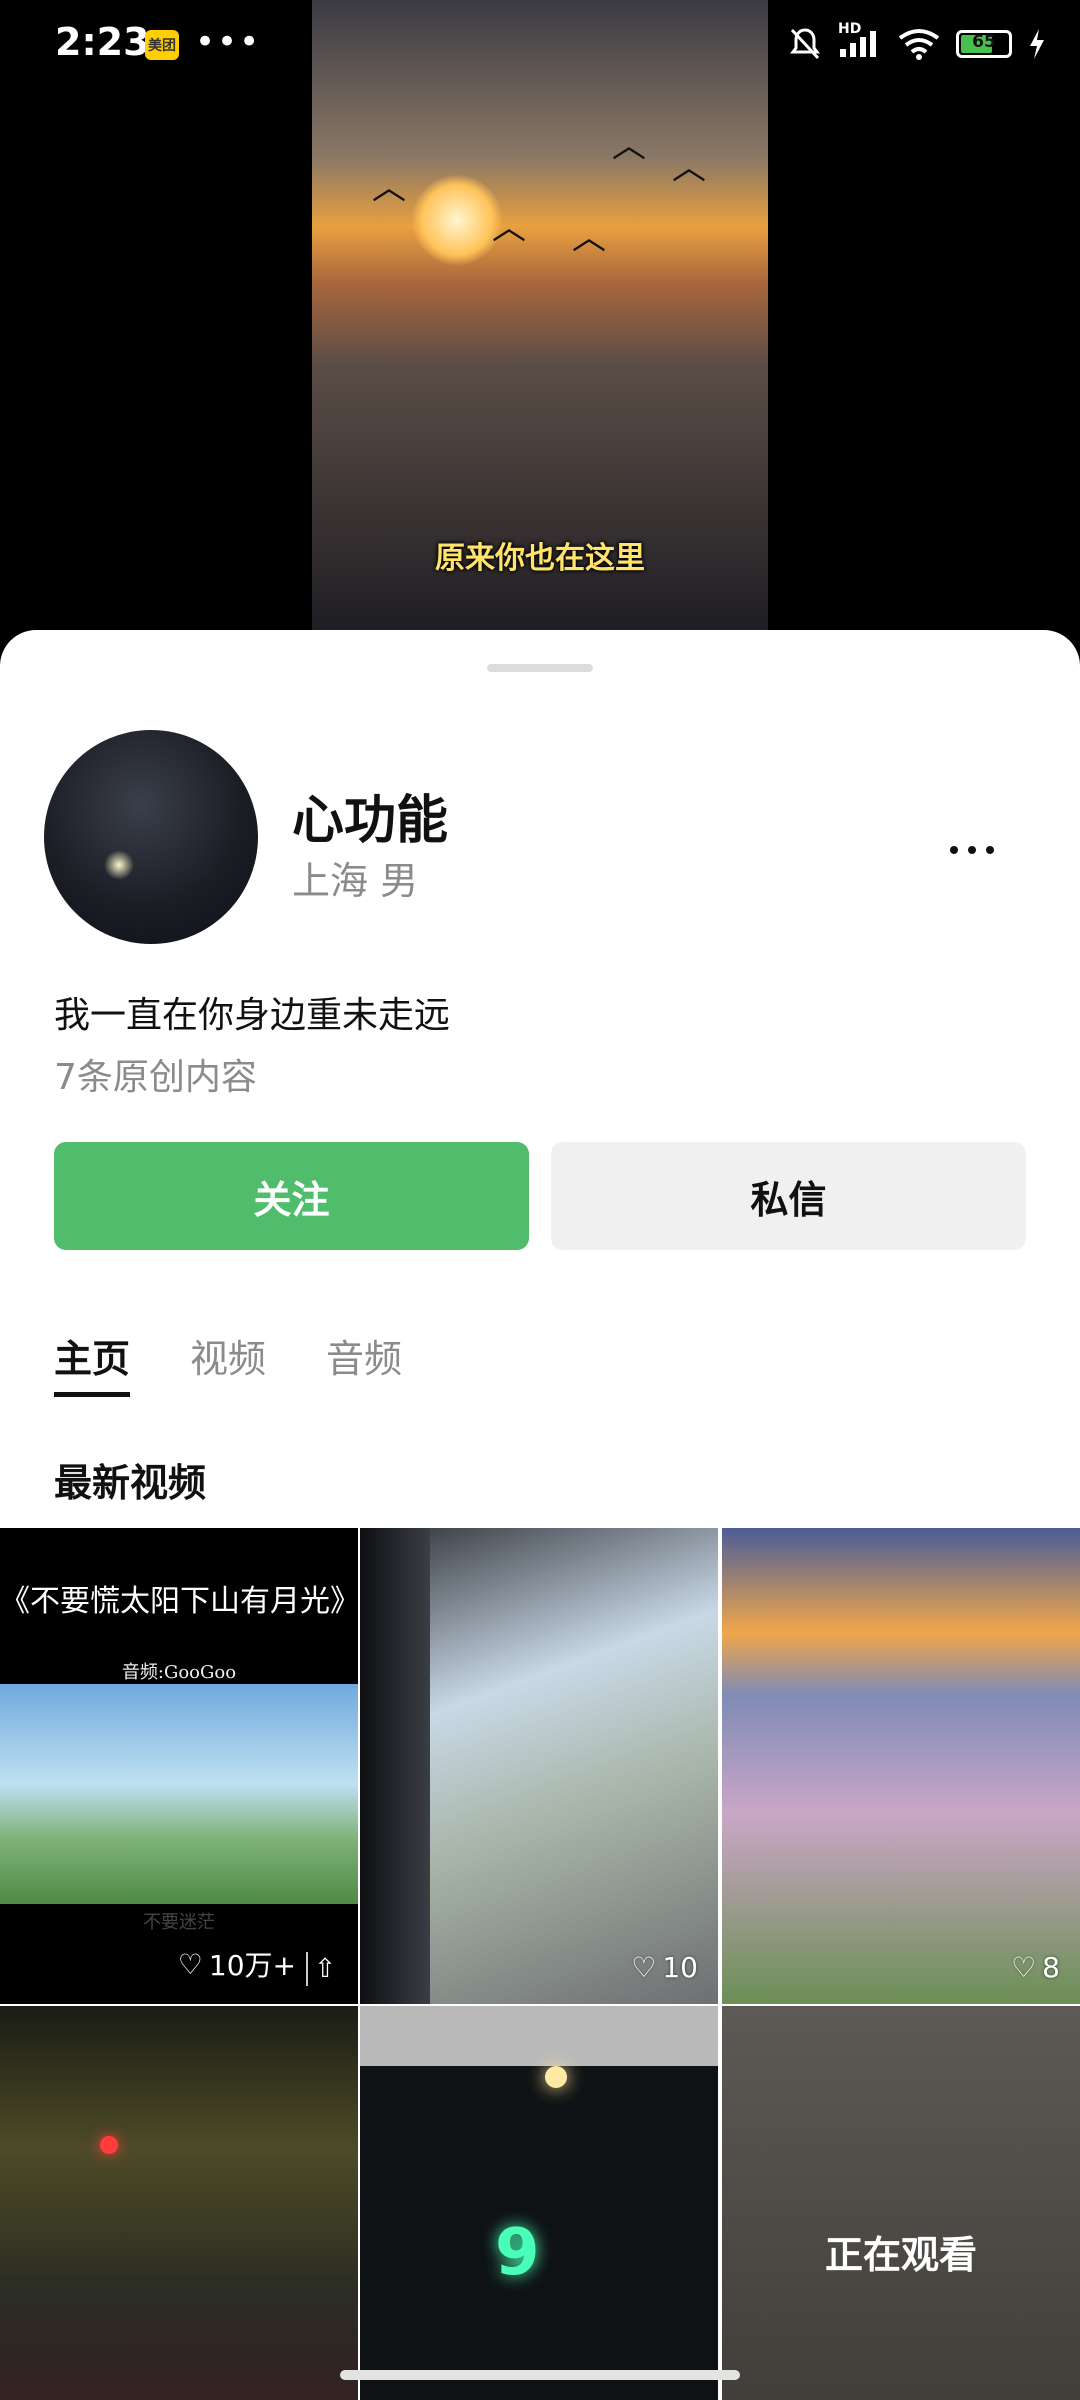  Describe the element at coordinates (540, 558) in the screenshot. I see `video-subtitle: 原来你也在这里` at that location.